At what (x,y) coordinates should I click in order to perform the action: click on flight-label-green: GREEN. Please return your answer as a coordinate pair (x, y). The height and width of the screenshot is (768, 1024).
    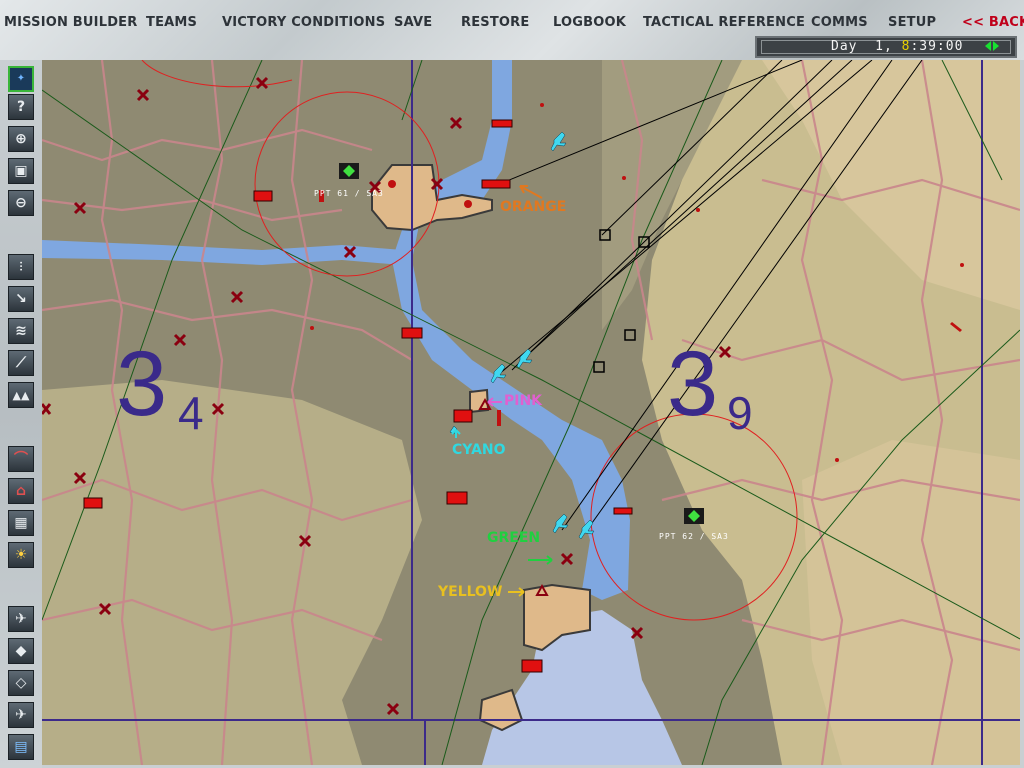
    Looking at the image, I should click on (513, 538).